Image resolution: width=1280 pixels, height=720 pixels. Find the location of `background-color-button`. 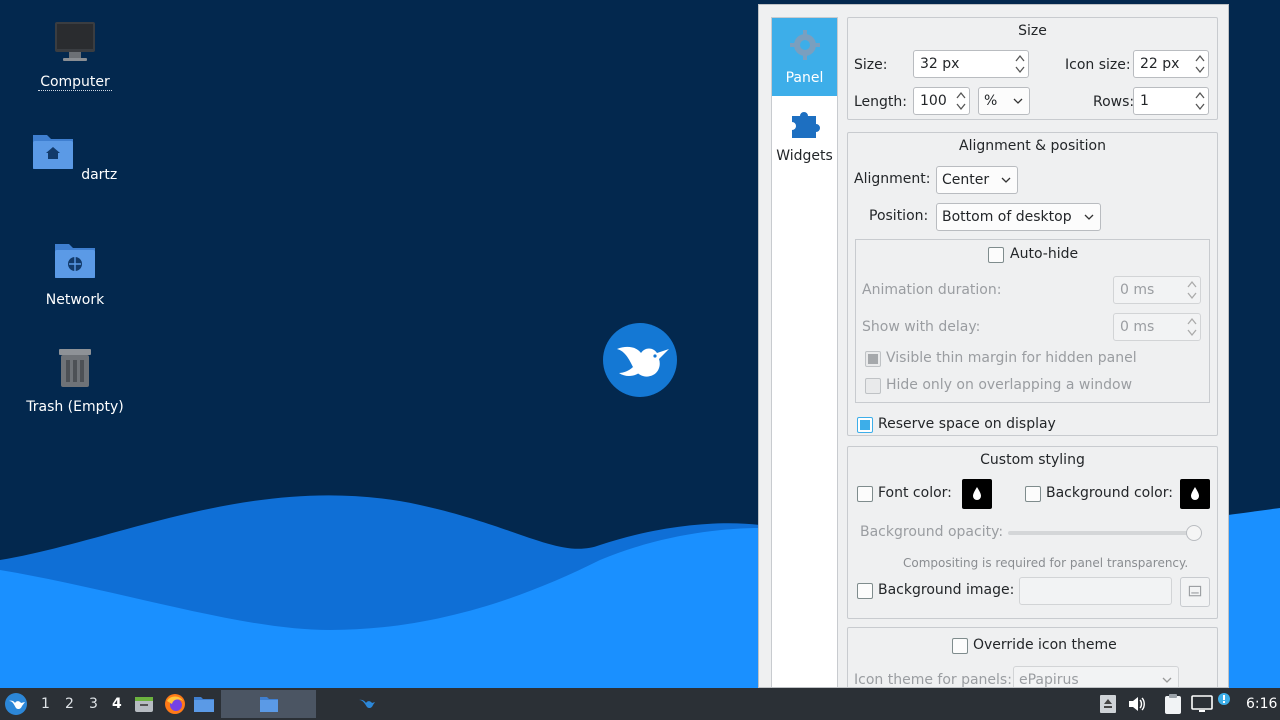

background-color-button is located at coordinates (1195, 494).